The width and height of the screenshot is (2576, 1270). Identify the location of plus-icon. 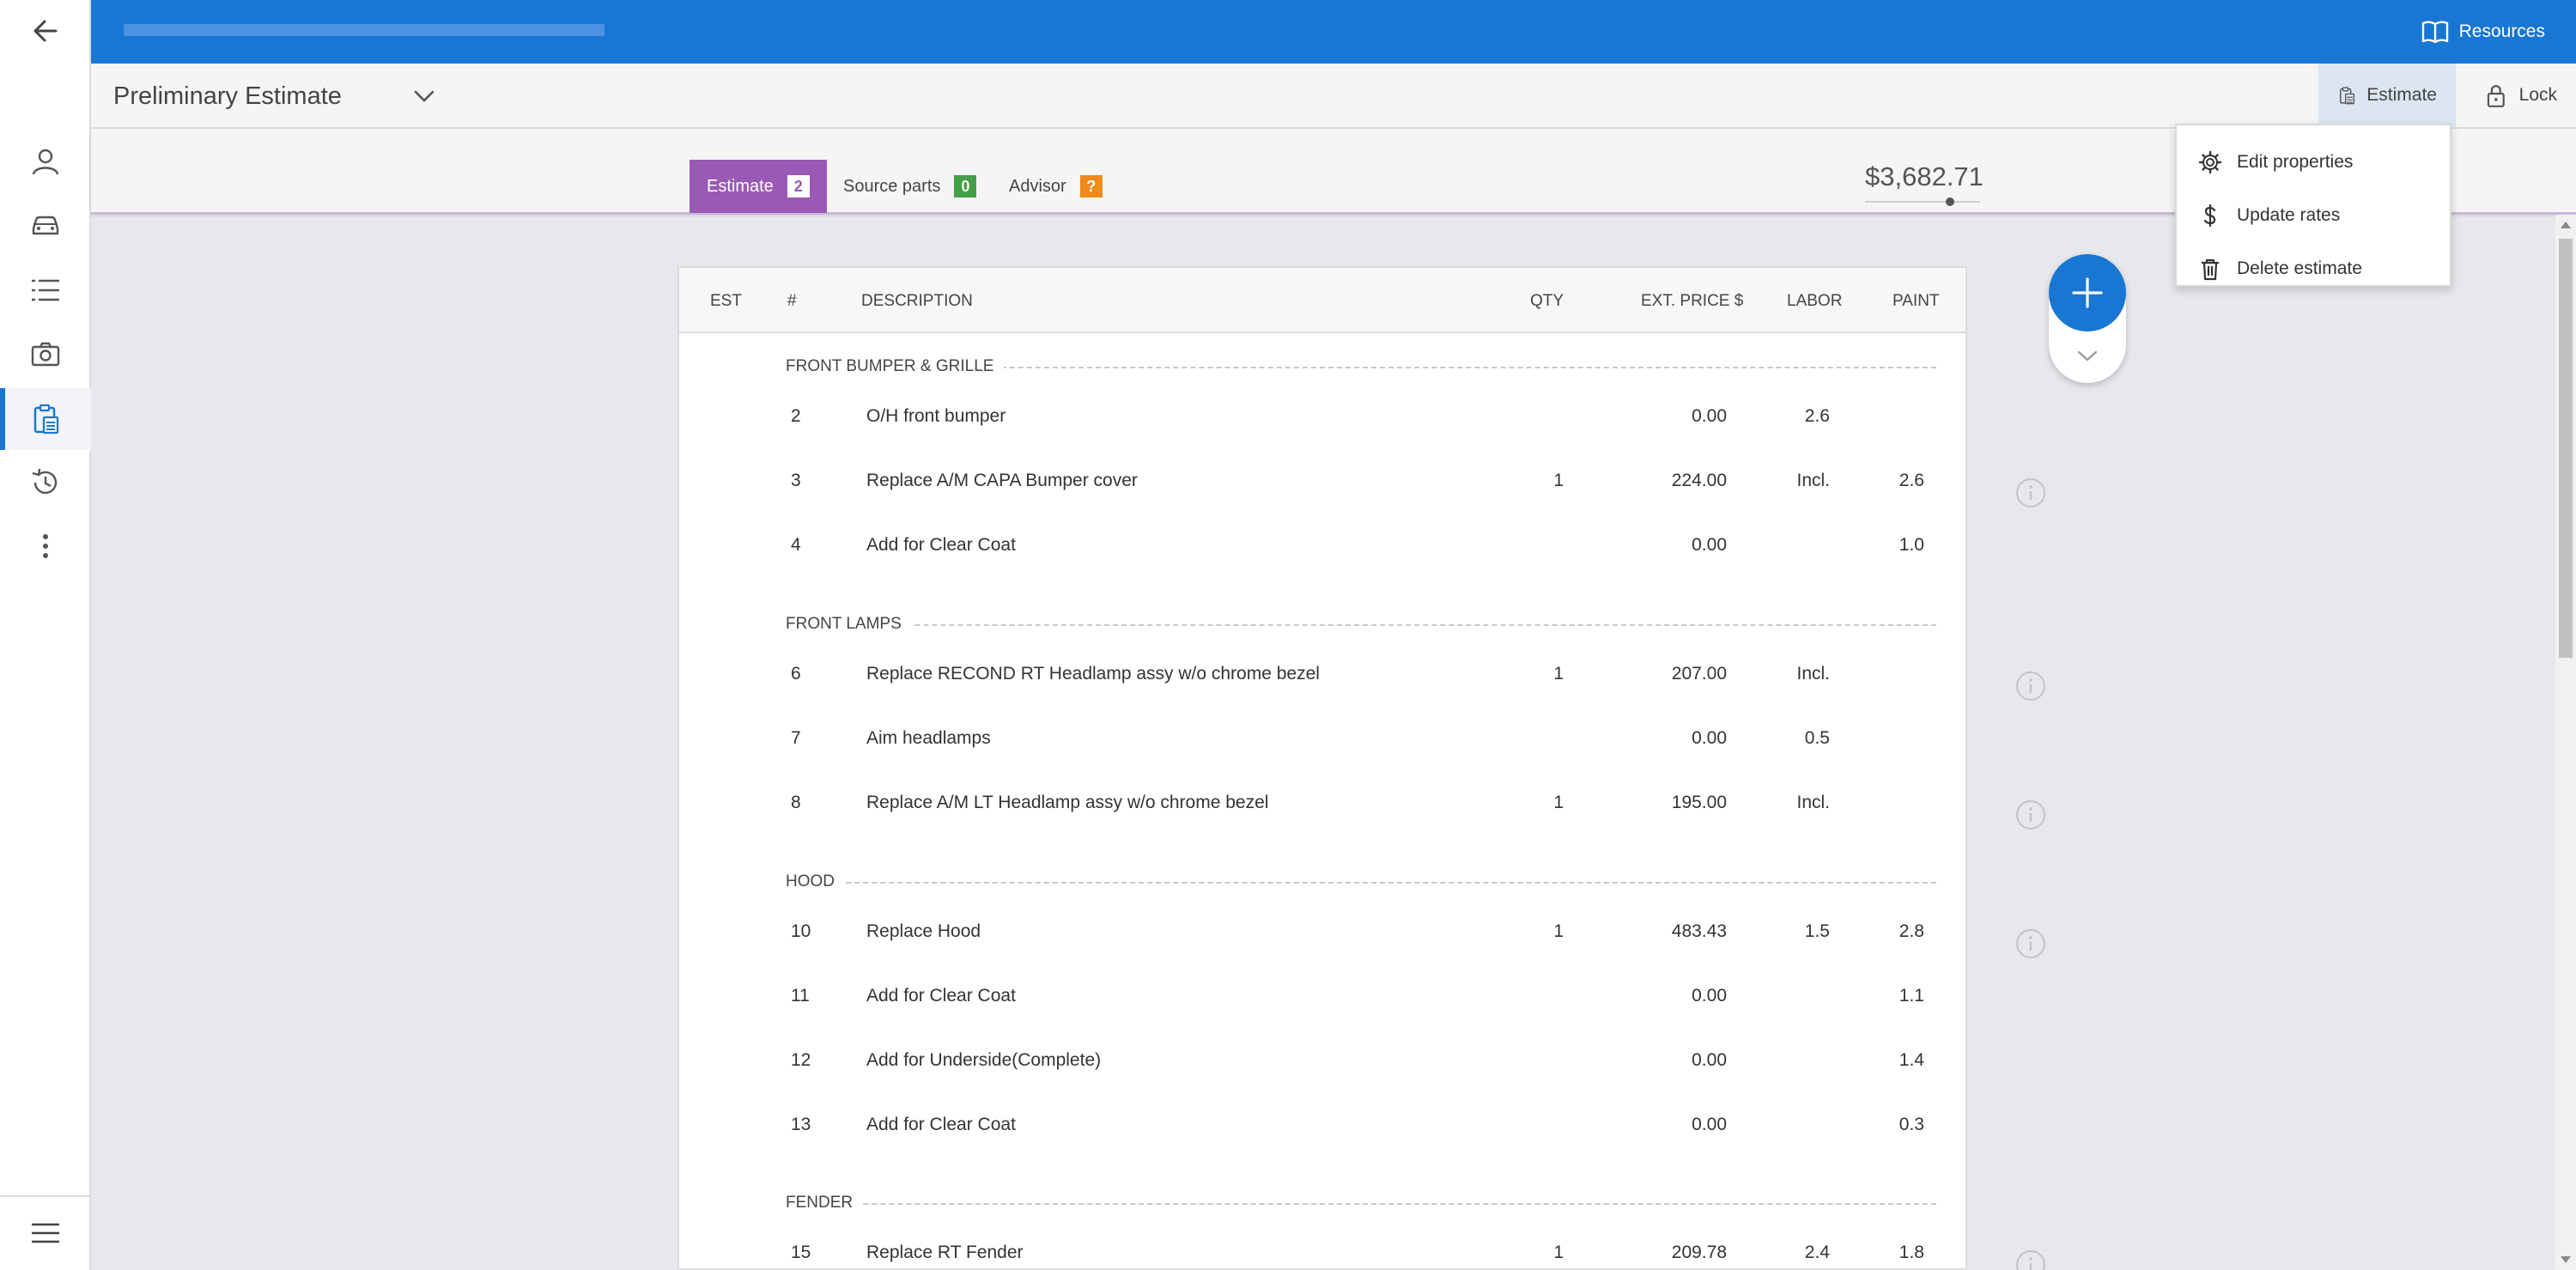
(2087, 292).